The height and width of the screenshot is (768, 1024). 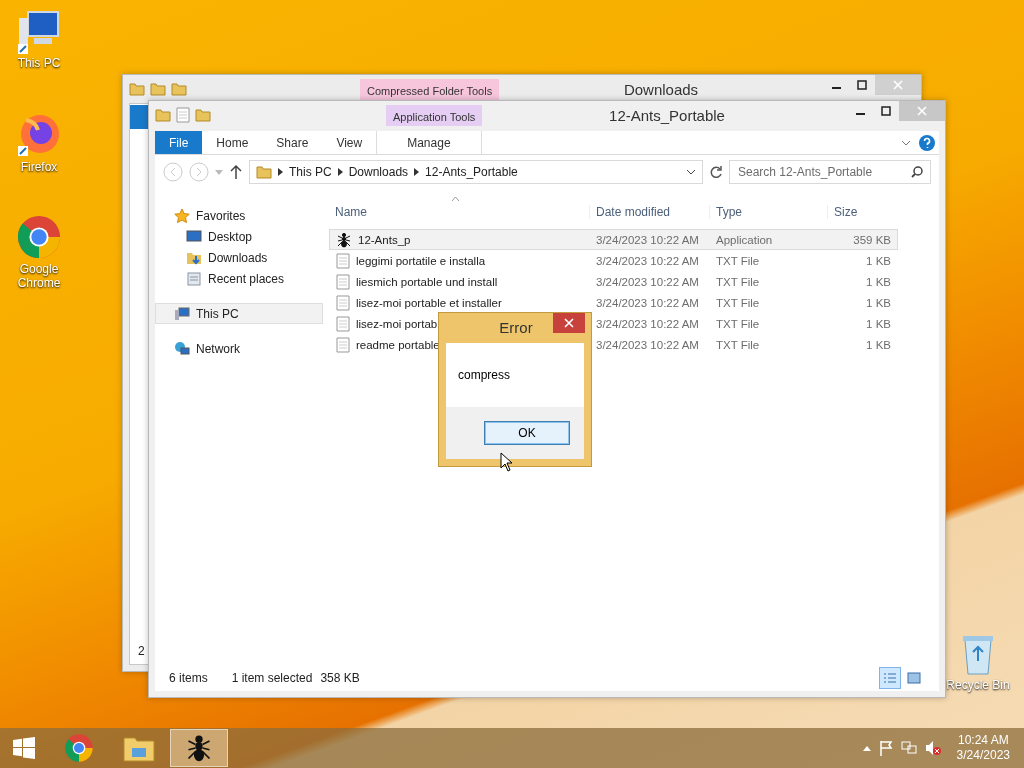 I want to click on date-cell: 3/24/2023 10:22 AM, so click(x=650, y=239).